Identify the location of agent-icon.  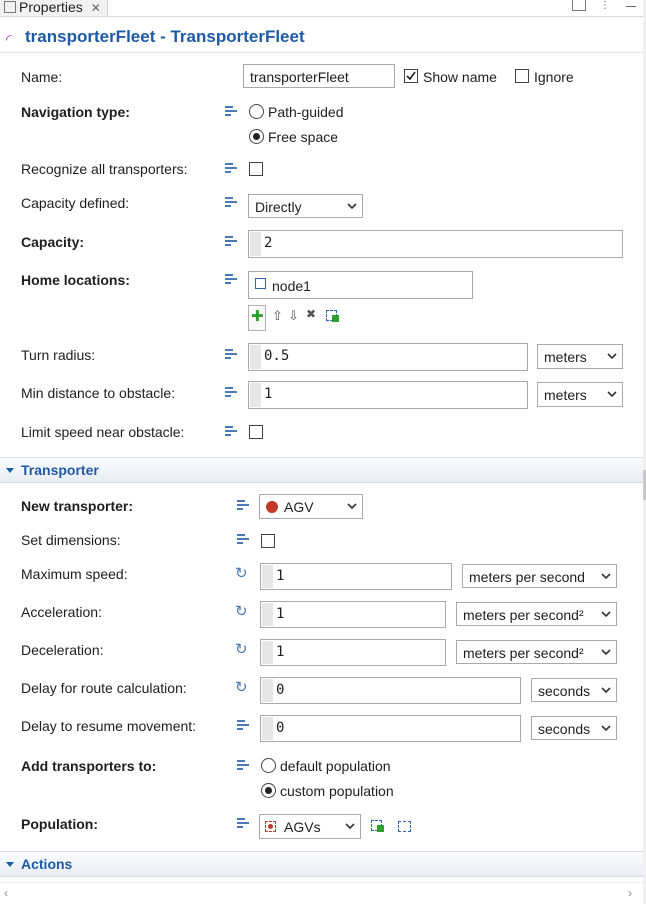
(272, 507).